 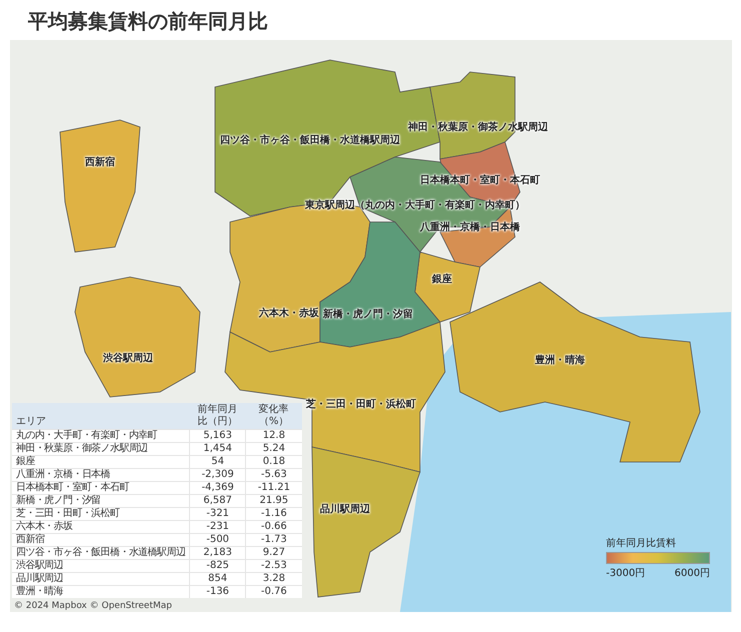 What do you see at coordinates (101, 592) in the screenshot?
I see `table-cell: 豊洲・晴海` at bounding box center [101, 592].